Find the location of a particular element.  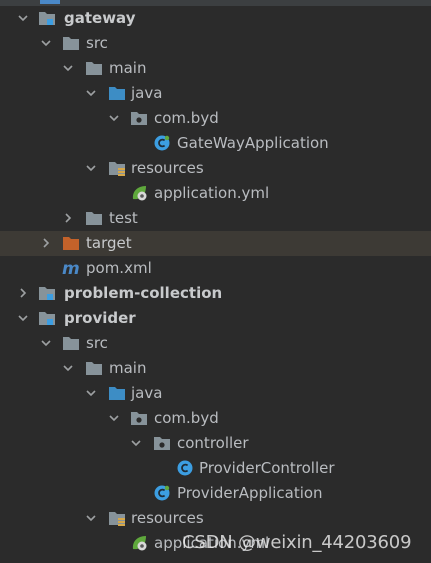

tree-item-label: provider is located at coordinates (100, 318).